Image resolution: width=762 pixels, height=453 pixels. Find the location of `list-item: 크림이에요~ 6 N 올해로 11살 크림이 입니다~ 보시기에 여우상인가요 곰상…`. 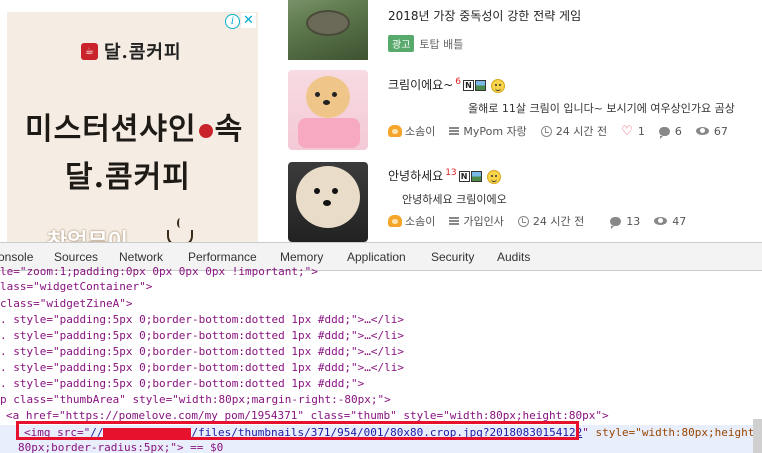

list-item: 크림이에요~ 6 N 올해로 11살 크림이 입니다~ 보시기에 여우상인가요 곰상… is located at coordinates (525, 111).